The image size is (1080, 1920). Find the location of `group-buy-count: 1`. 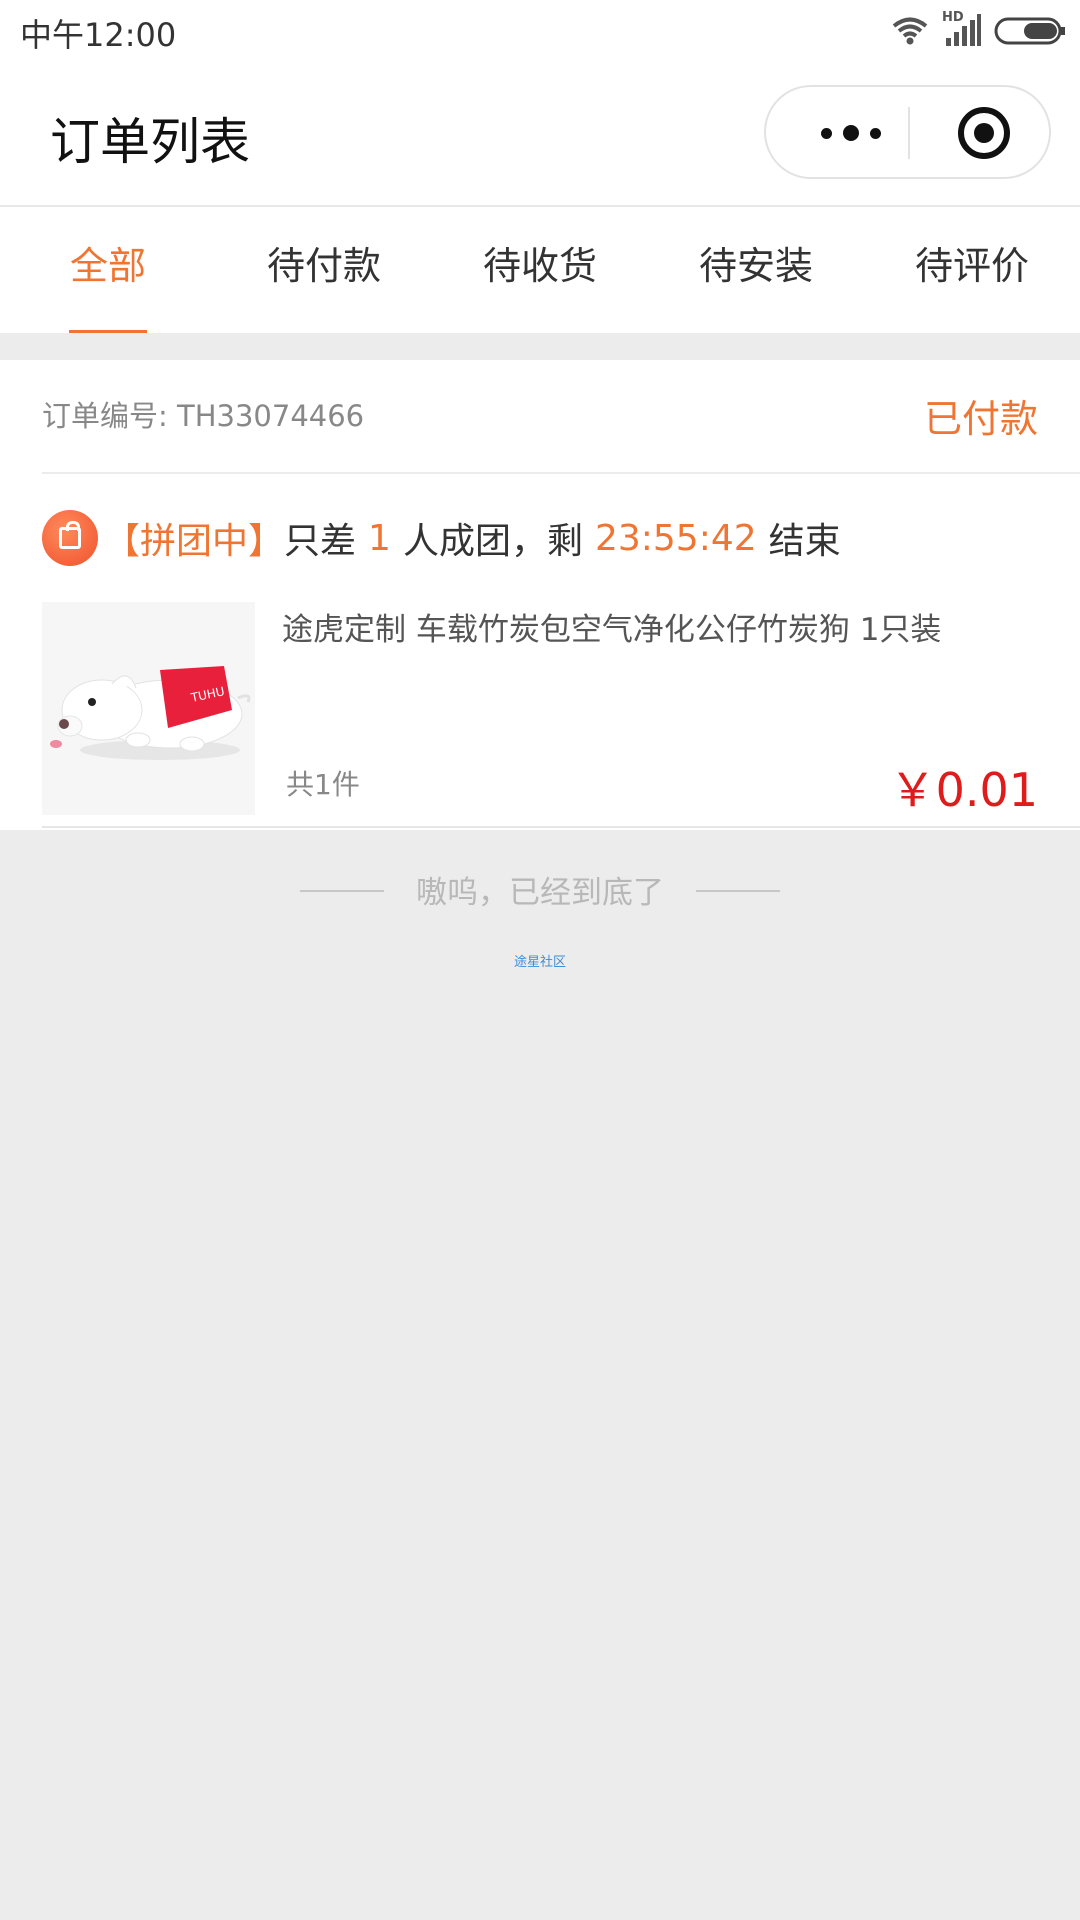

group-buy-count: 1 is located at coordinates (379, 538).